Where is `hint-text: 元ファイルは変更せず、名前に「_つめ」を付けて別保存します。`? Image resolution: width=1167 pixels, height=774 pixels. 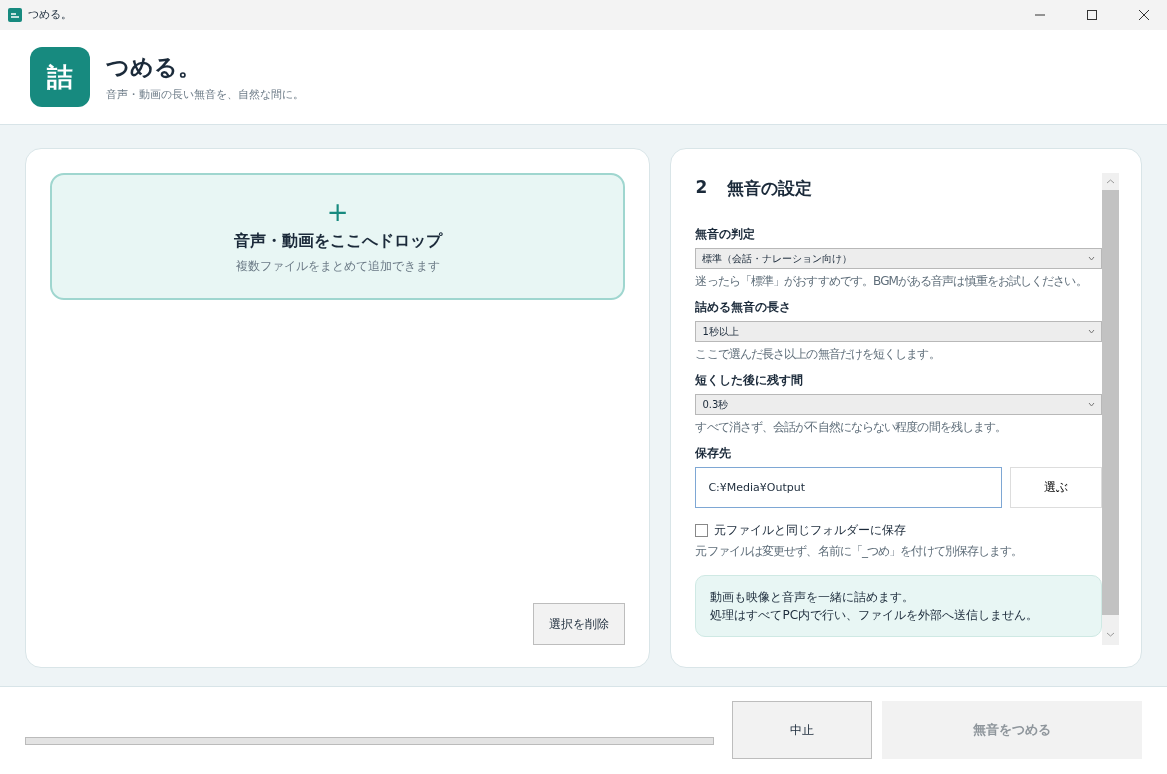 hint-text: 元ファイルは変更せず、名前に「_つめ」を付けて別保存します。 is located at coordinates (859, 552).